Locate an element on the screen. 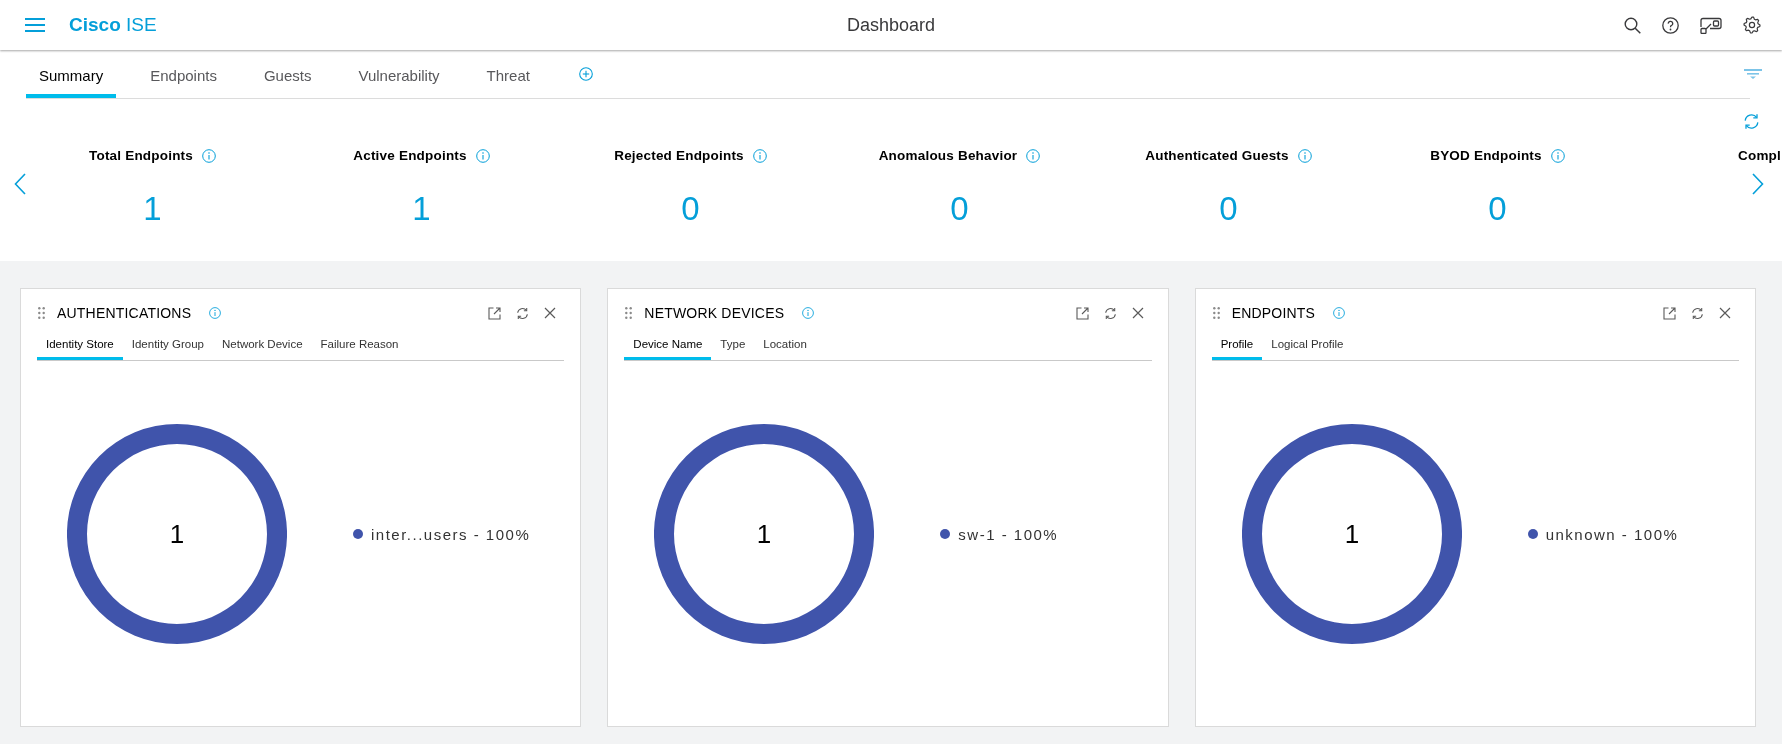  metric-label: Anomalous Behavior is located at coordinates (948, 156).